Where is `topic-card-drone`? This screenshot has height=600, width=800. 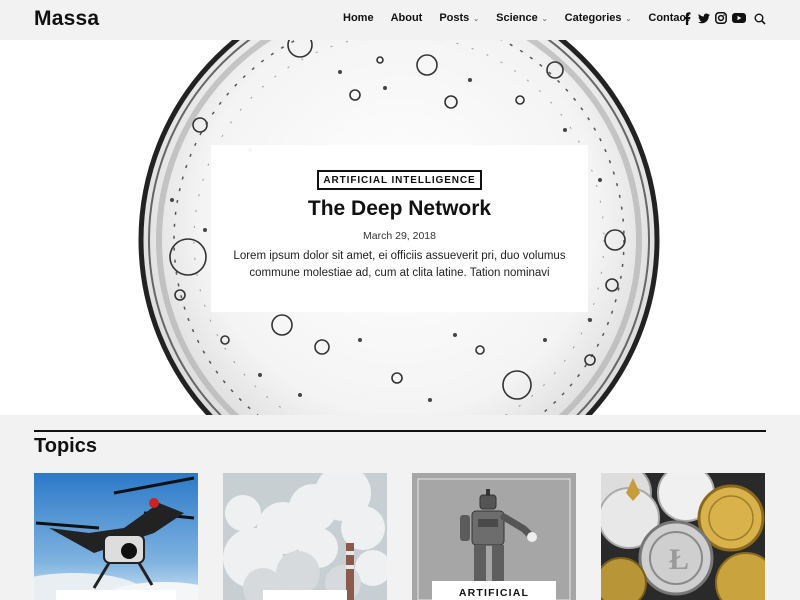
topic-card-drone is located at coordinates (116, 536).